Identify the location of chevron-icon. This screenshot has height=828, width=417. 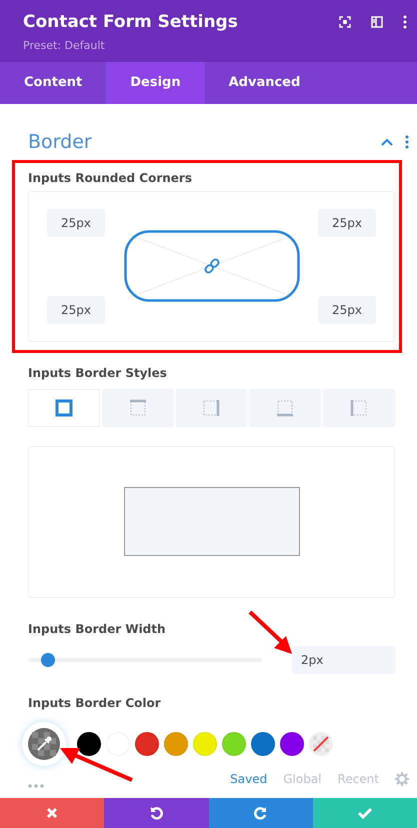
(387, 142).